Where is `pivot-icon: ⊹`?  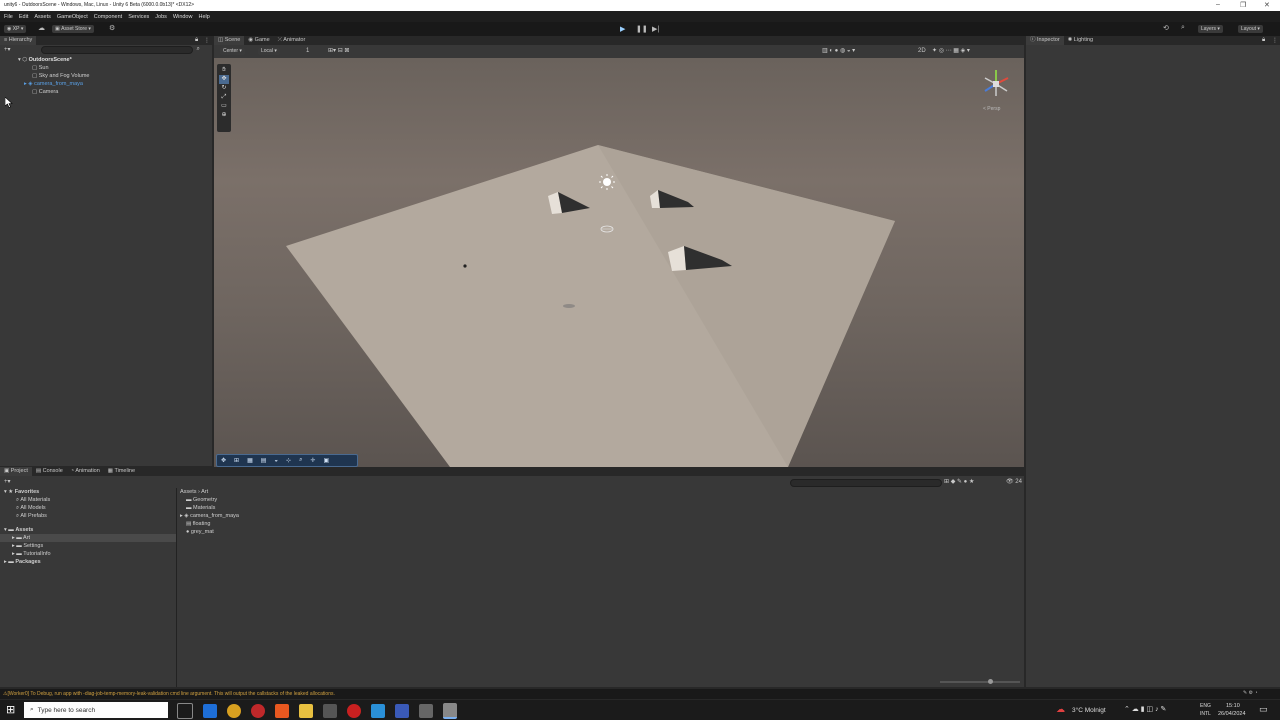
pivot-icon: ⊹ is located at coordinates (288, 460).